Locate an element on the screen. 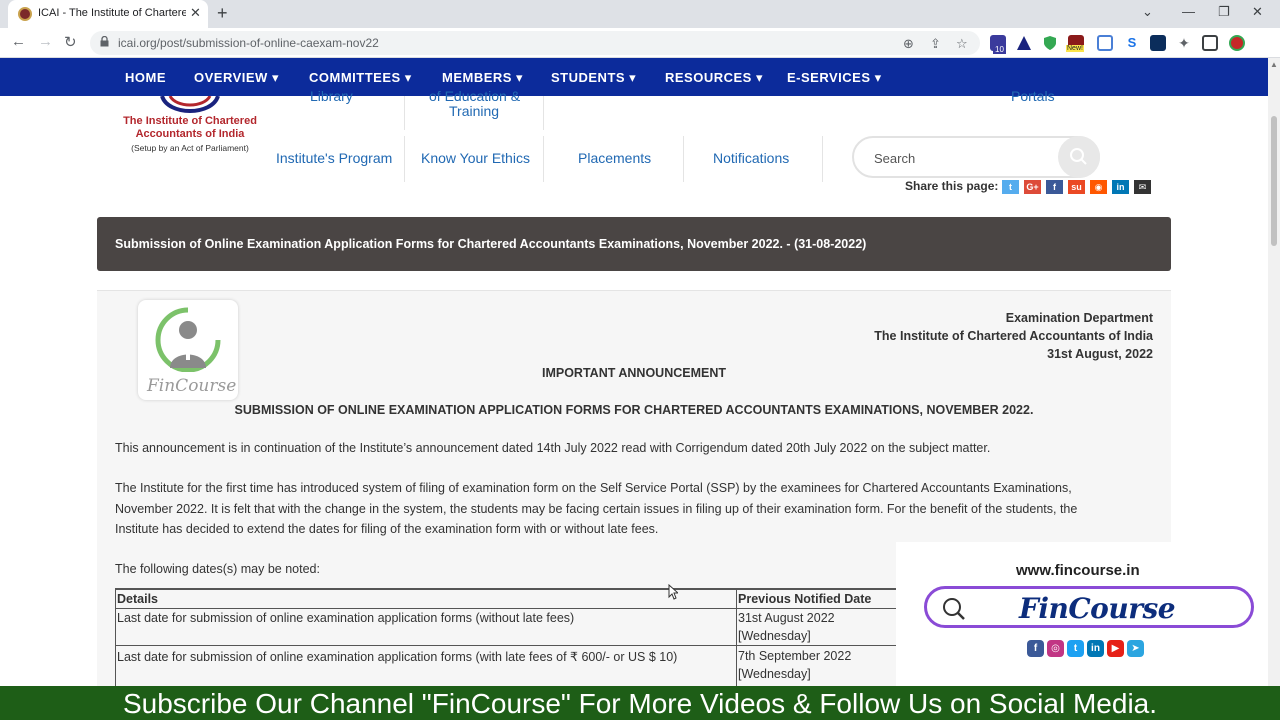 The height and width of the screenshot is (722, 1280). scrollbar-thumb is located at coordinates (1274, 181).